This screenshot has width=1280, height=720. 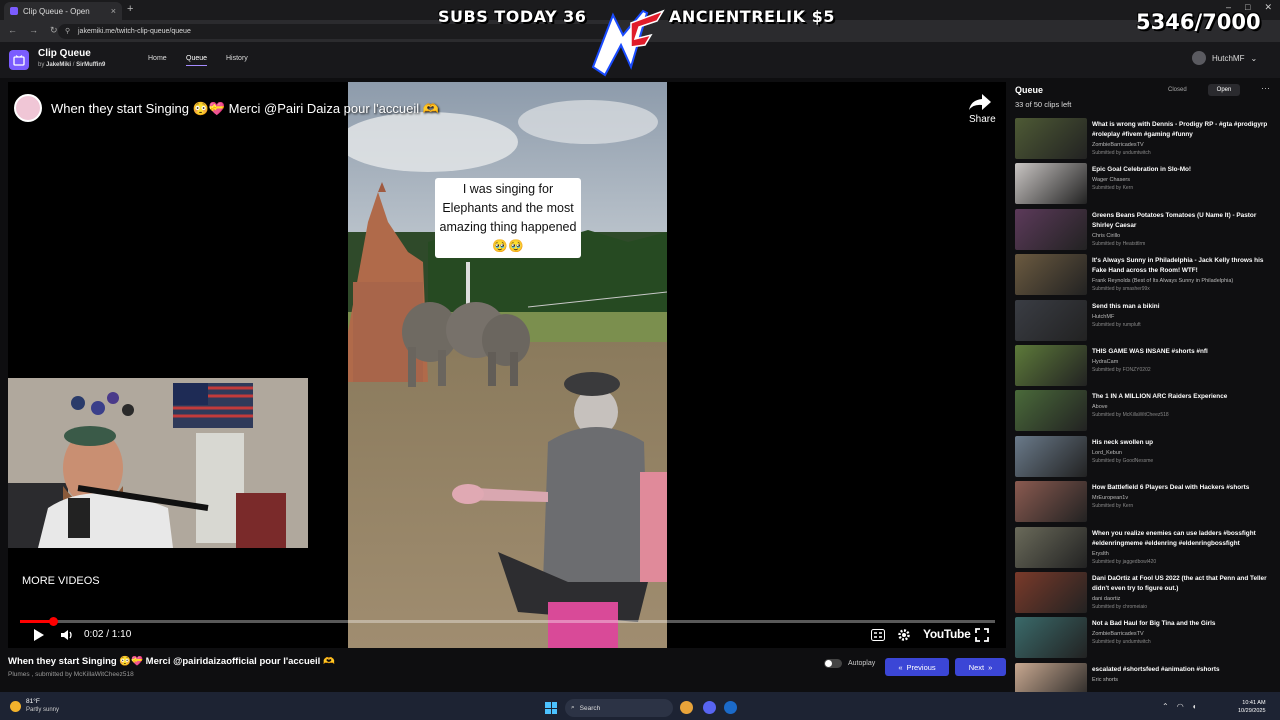 What do you see at coordinates (947, 634) in the screenshot?
I see `youtube-logo: YouTube` at bounding box center [947, 634].